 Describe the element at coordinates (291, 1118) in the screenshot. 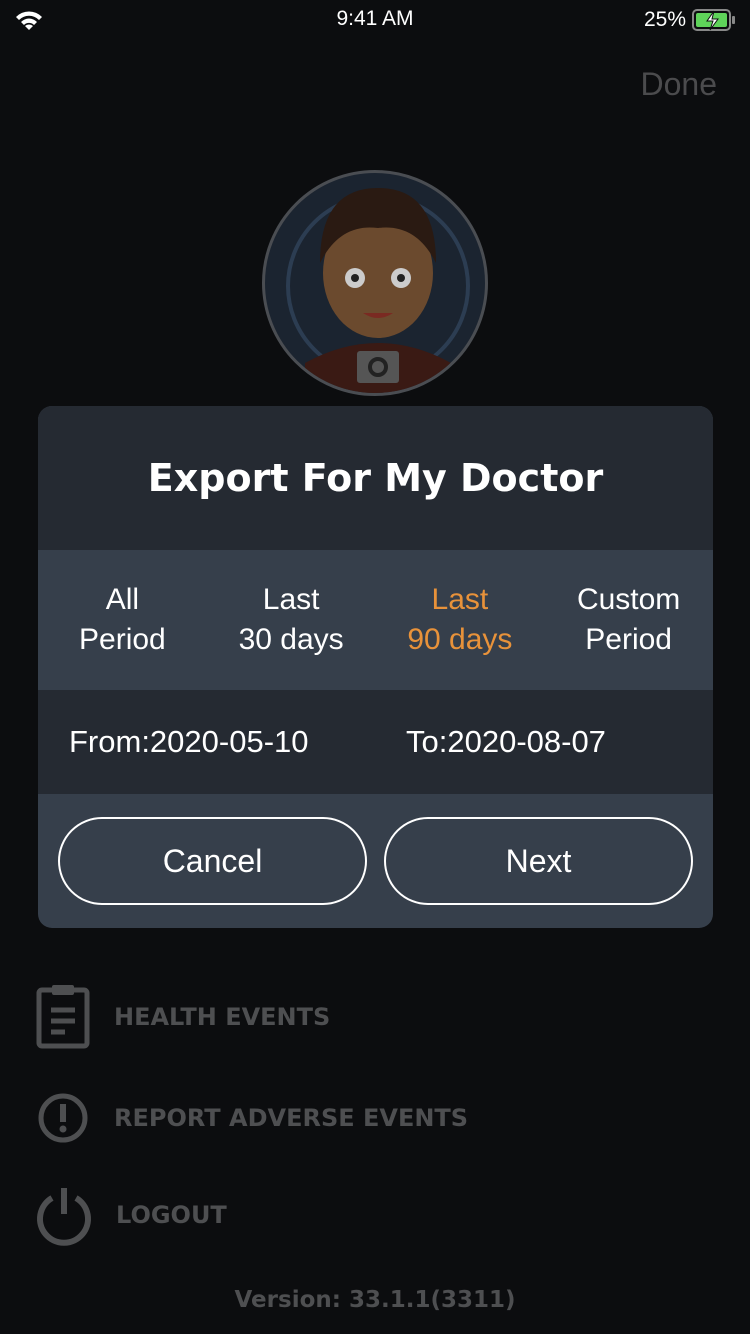

I see `menu-label: REPORT ADVERSE EVENTS` at that location.